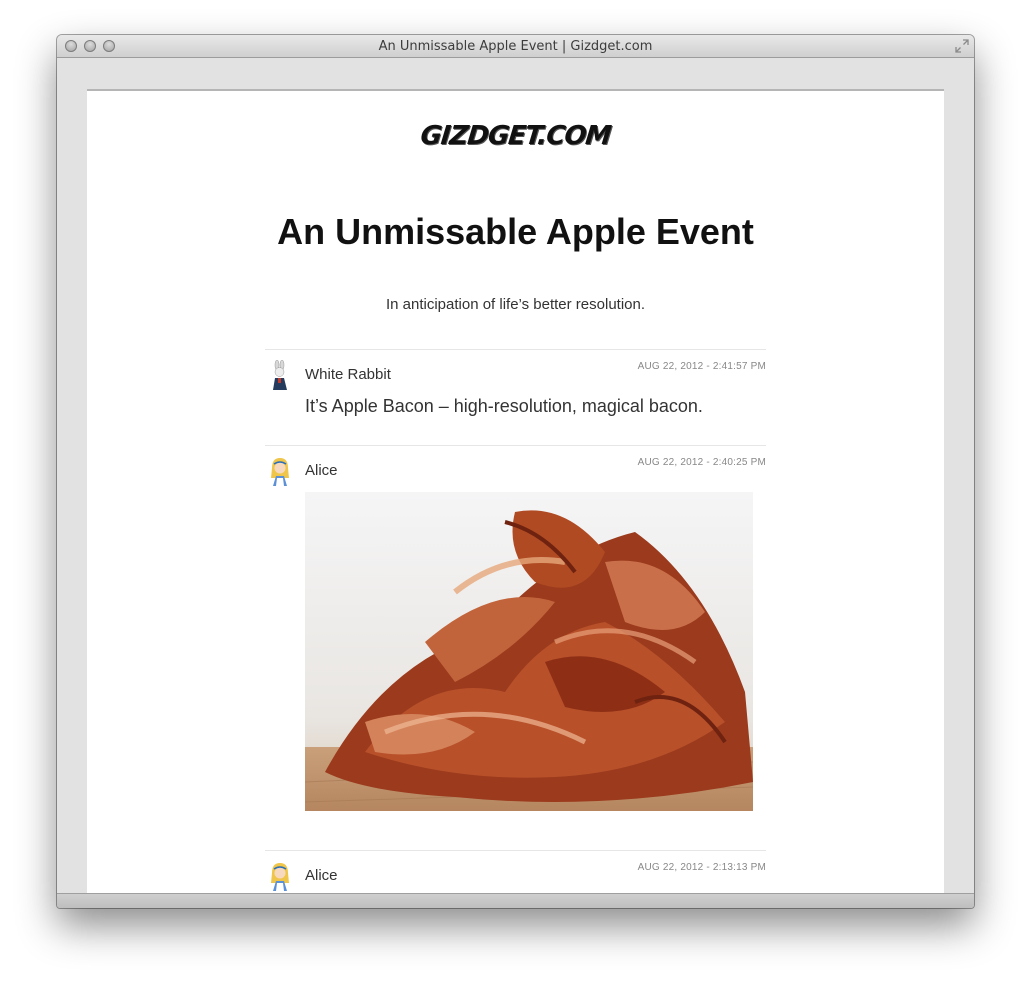 This screenshot has height=988, width=1031. I want to click on post-timestamp: AUG 22, 2012 - 2:41:57 PM, so click(701, 366).